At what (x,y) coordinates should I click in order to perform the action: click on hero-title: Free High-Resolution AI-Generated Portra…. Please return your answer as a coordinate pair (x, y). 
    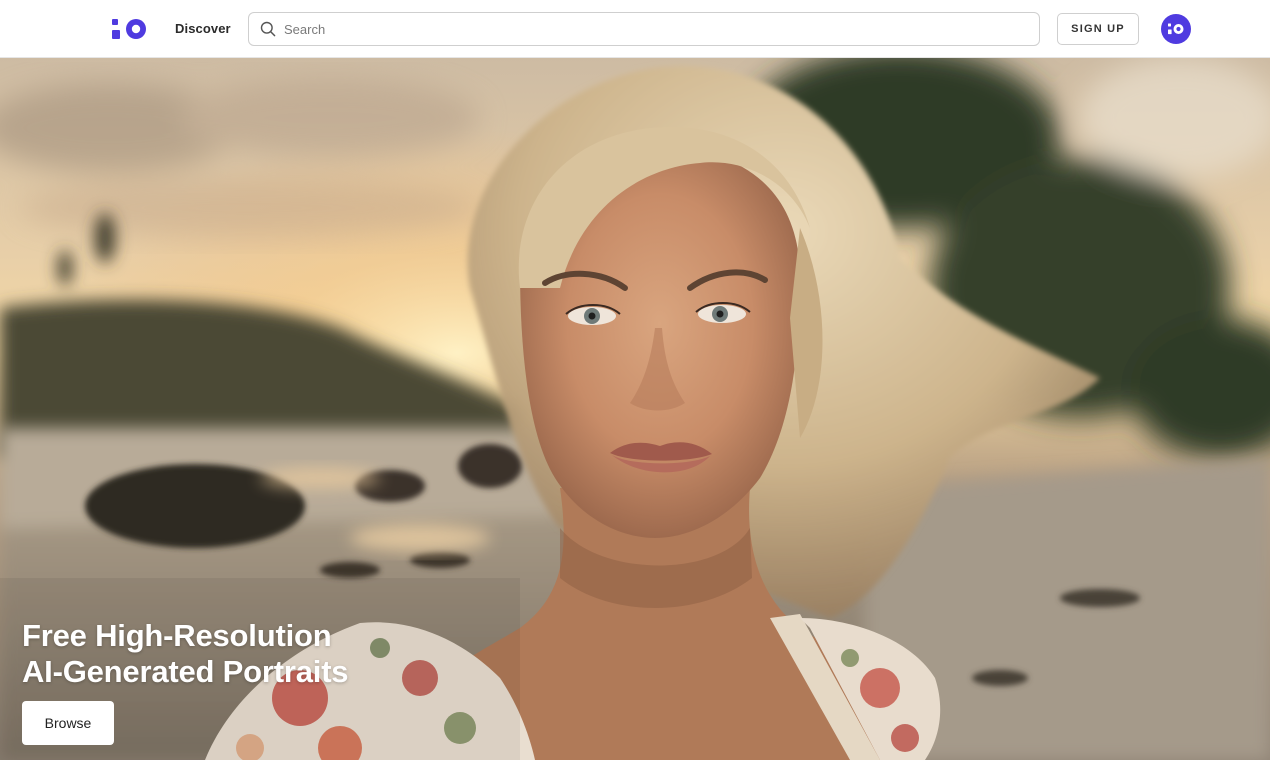
    Looking at the image, I should click on (185, 654).